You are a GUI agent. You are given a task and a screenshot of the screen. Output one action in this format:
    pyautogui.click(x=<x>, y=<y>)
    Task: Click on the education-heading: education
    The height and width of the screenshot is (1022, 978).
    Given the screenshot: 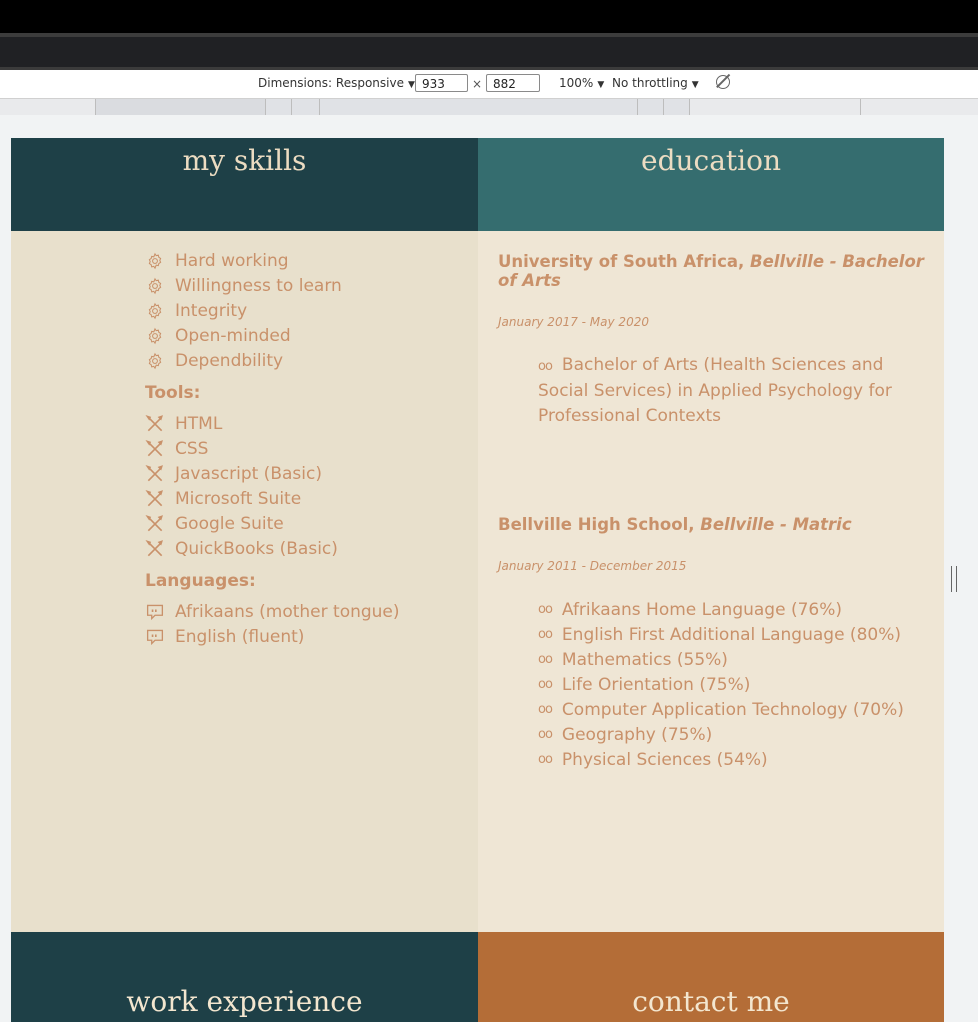 What is the action you would take?
    pyautogui.click(x=711, y=184)
    